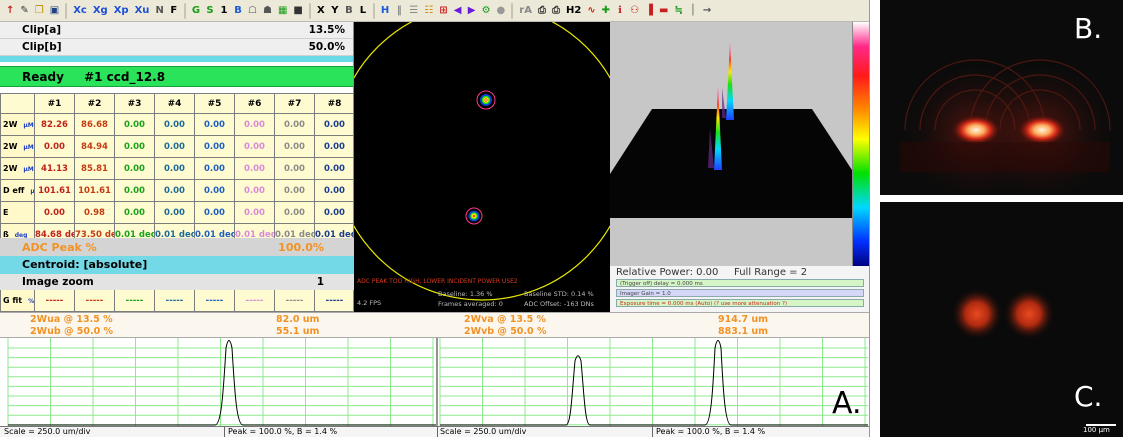 Image resolution: width=1123 pixels, height=437 pixels. What do you see at coordinates (283, 431) in the screenshot?
I see `left-peak-text: Peak = 100.0 %, B = 1.4 %` at bounding box center [283, 431].